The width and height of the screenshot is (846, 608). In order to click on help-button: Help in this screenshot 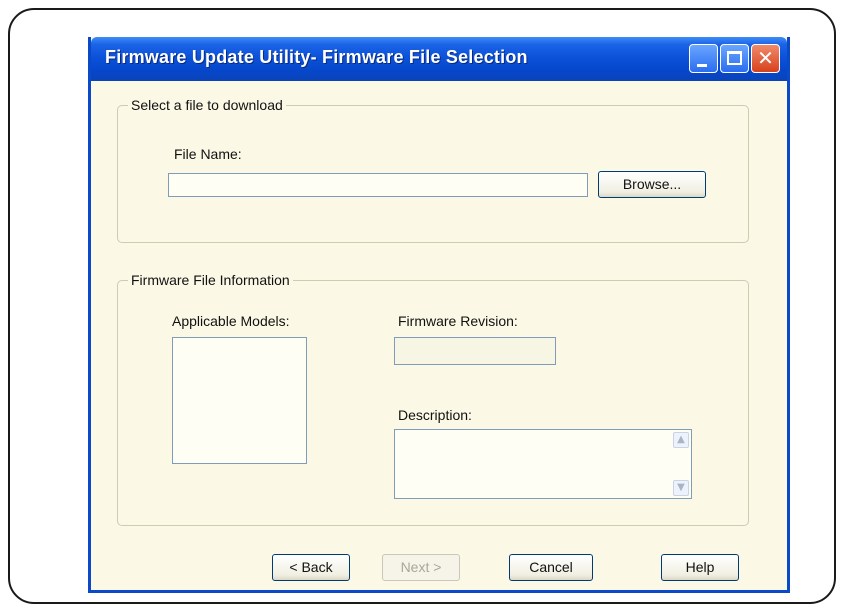, I will do `click(700, 567)`.